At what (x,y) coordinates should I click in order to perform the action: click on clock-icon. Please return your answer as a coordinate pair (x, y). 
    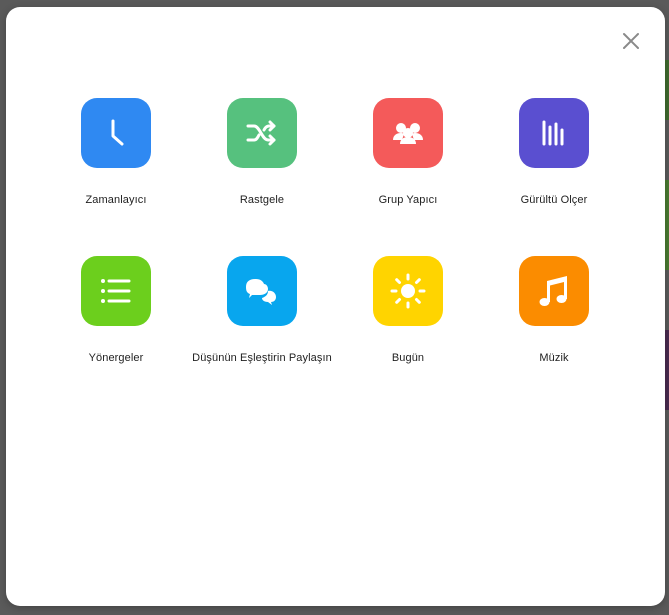
    Looking at the image, I should click on (117, 132).